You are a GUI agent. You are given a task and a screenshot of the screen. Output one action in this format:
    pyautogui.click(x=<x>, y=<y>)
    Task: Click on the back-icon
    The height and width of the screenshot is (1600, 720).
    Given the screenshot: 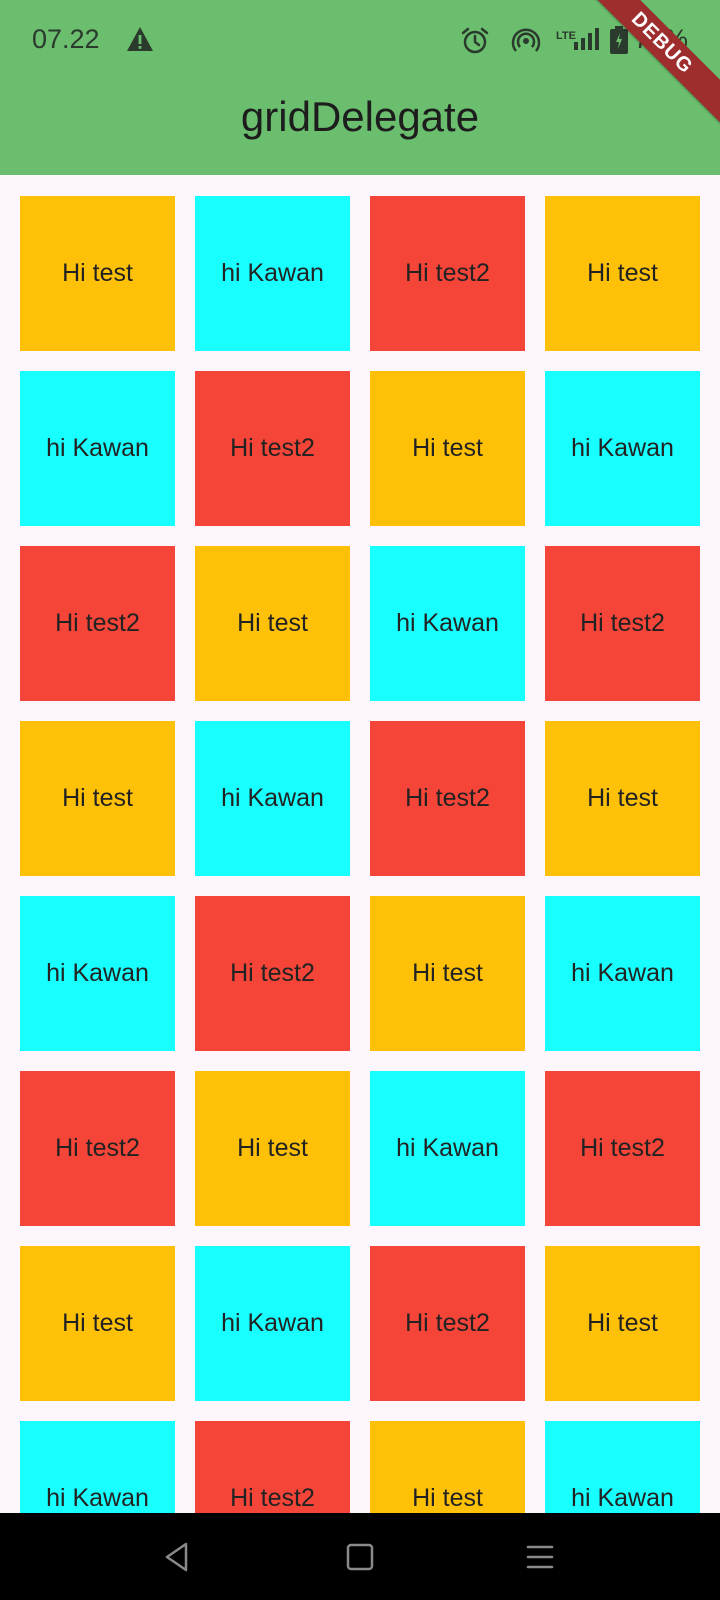 What is the action you would take?
    pyautogui.click(x=178, y=1557)
    